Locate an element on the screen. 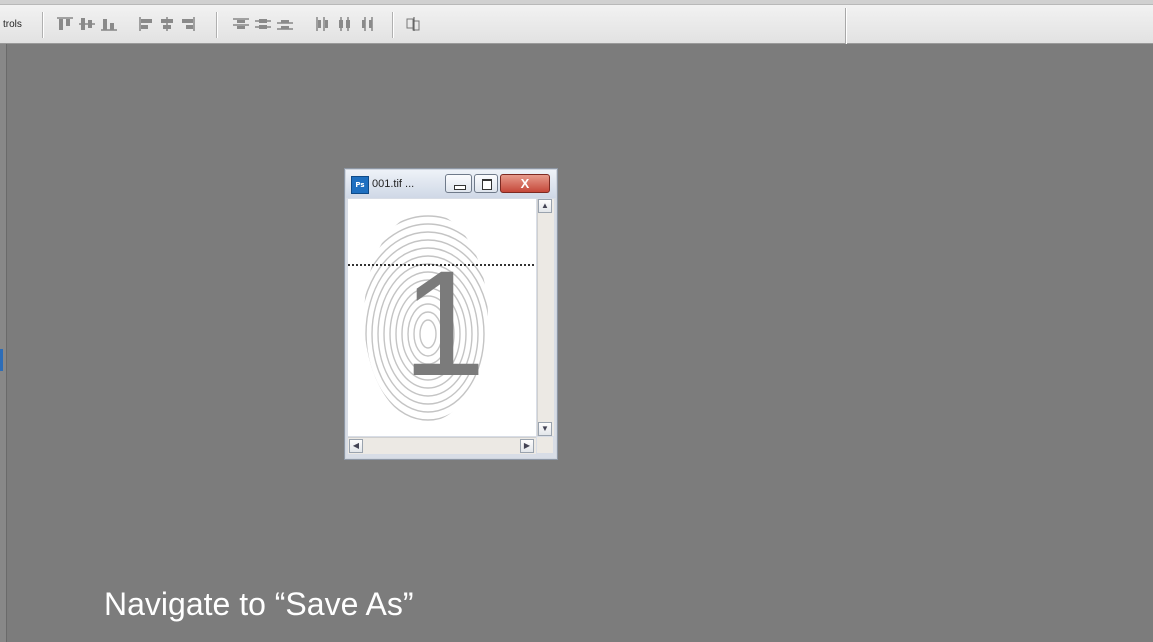 This screenshot has width=1153, height=642. maximize-button is located at coordinates (486, 183).